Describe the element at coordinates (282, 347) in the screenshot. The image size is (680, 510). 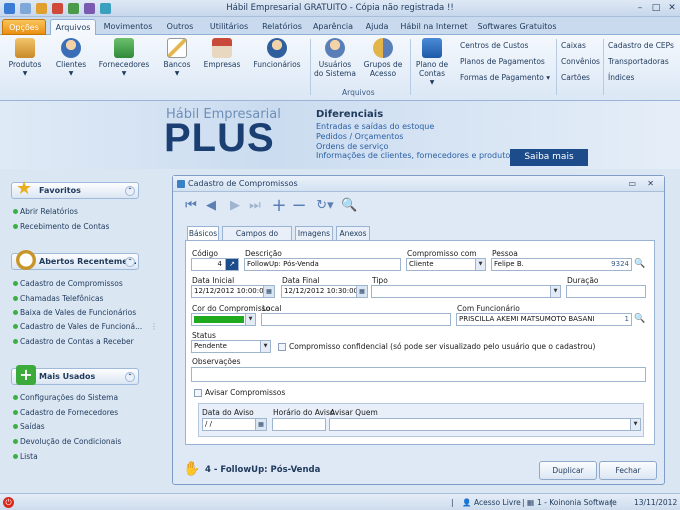
I see `confidencial-checkbox` at that location.